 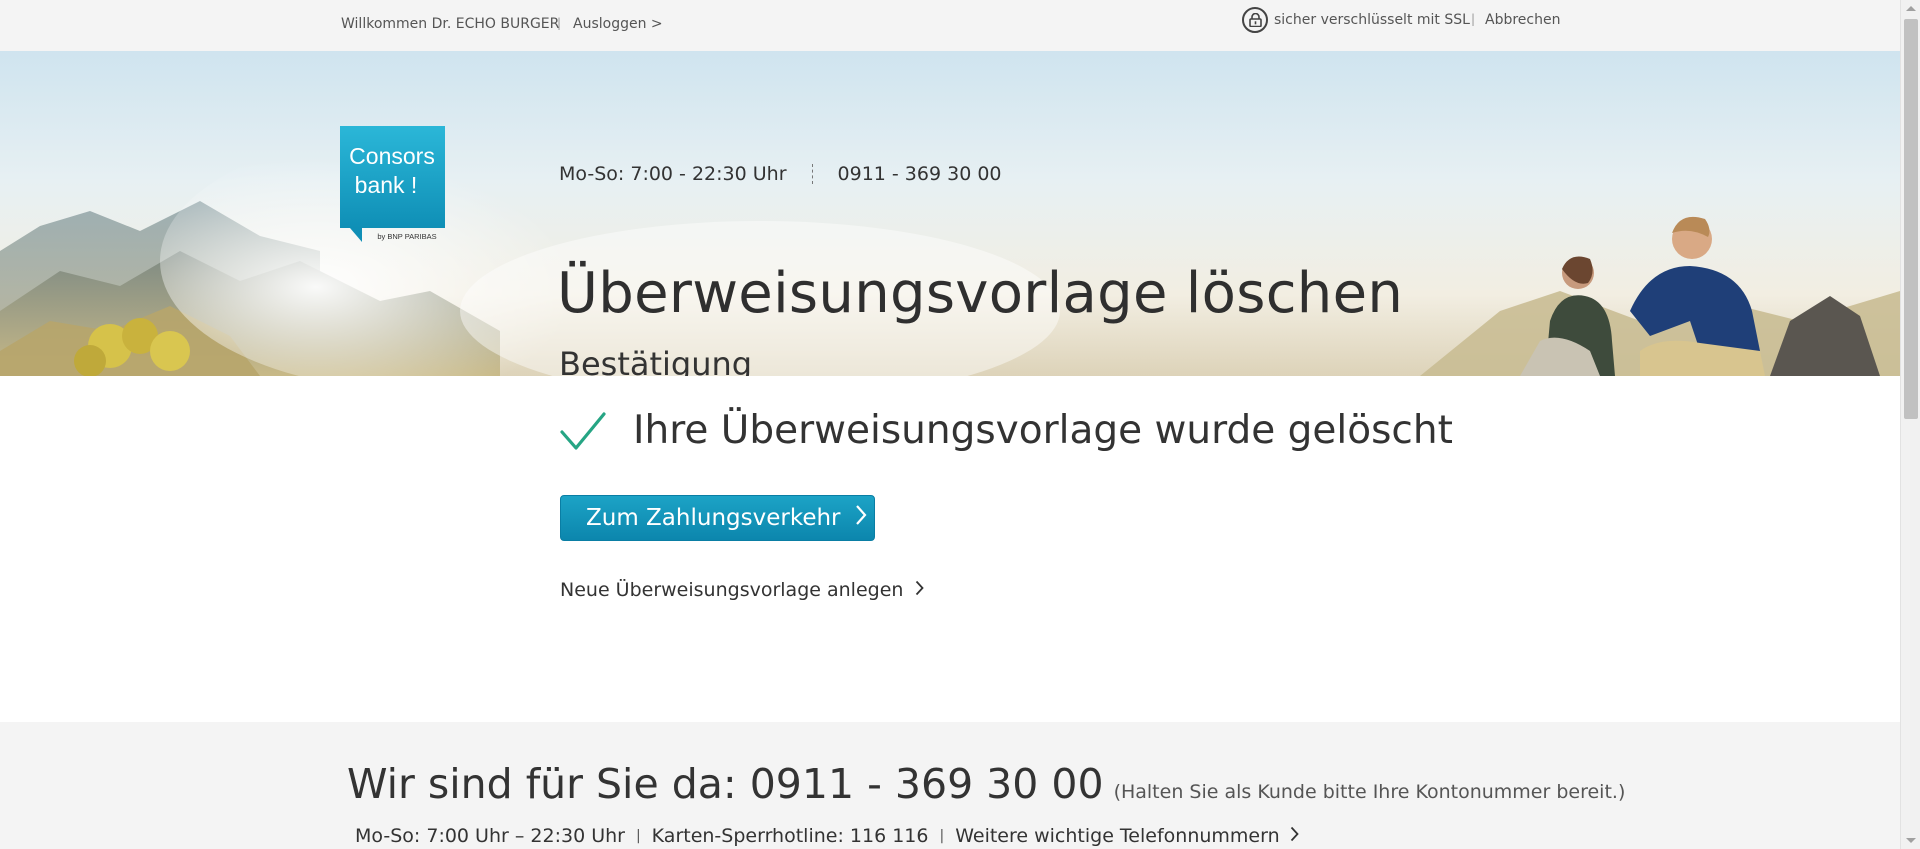 I want to click on hotline-phone: 0911 - 369 30 00, so click(x=919, y=174).